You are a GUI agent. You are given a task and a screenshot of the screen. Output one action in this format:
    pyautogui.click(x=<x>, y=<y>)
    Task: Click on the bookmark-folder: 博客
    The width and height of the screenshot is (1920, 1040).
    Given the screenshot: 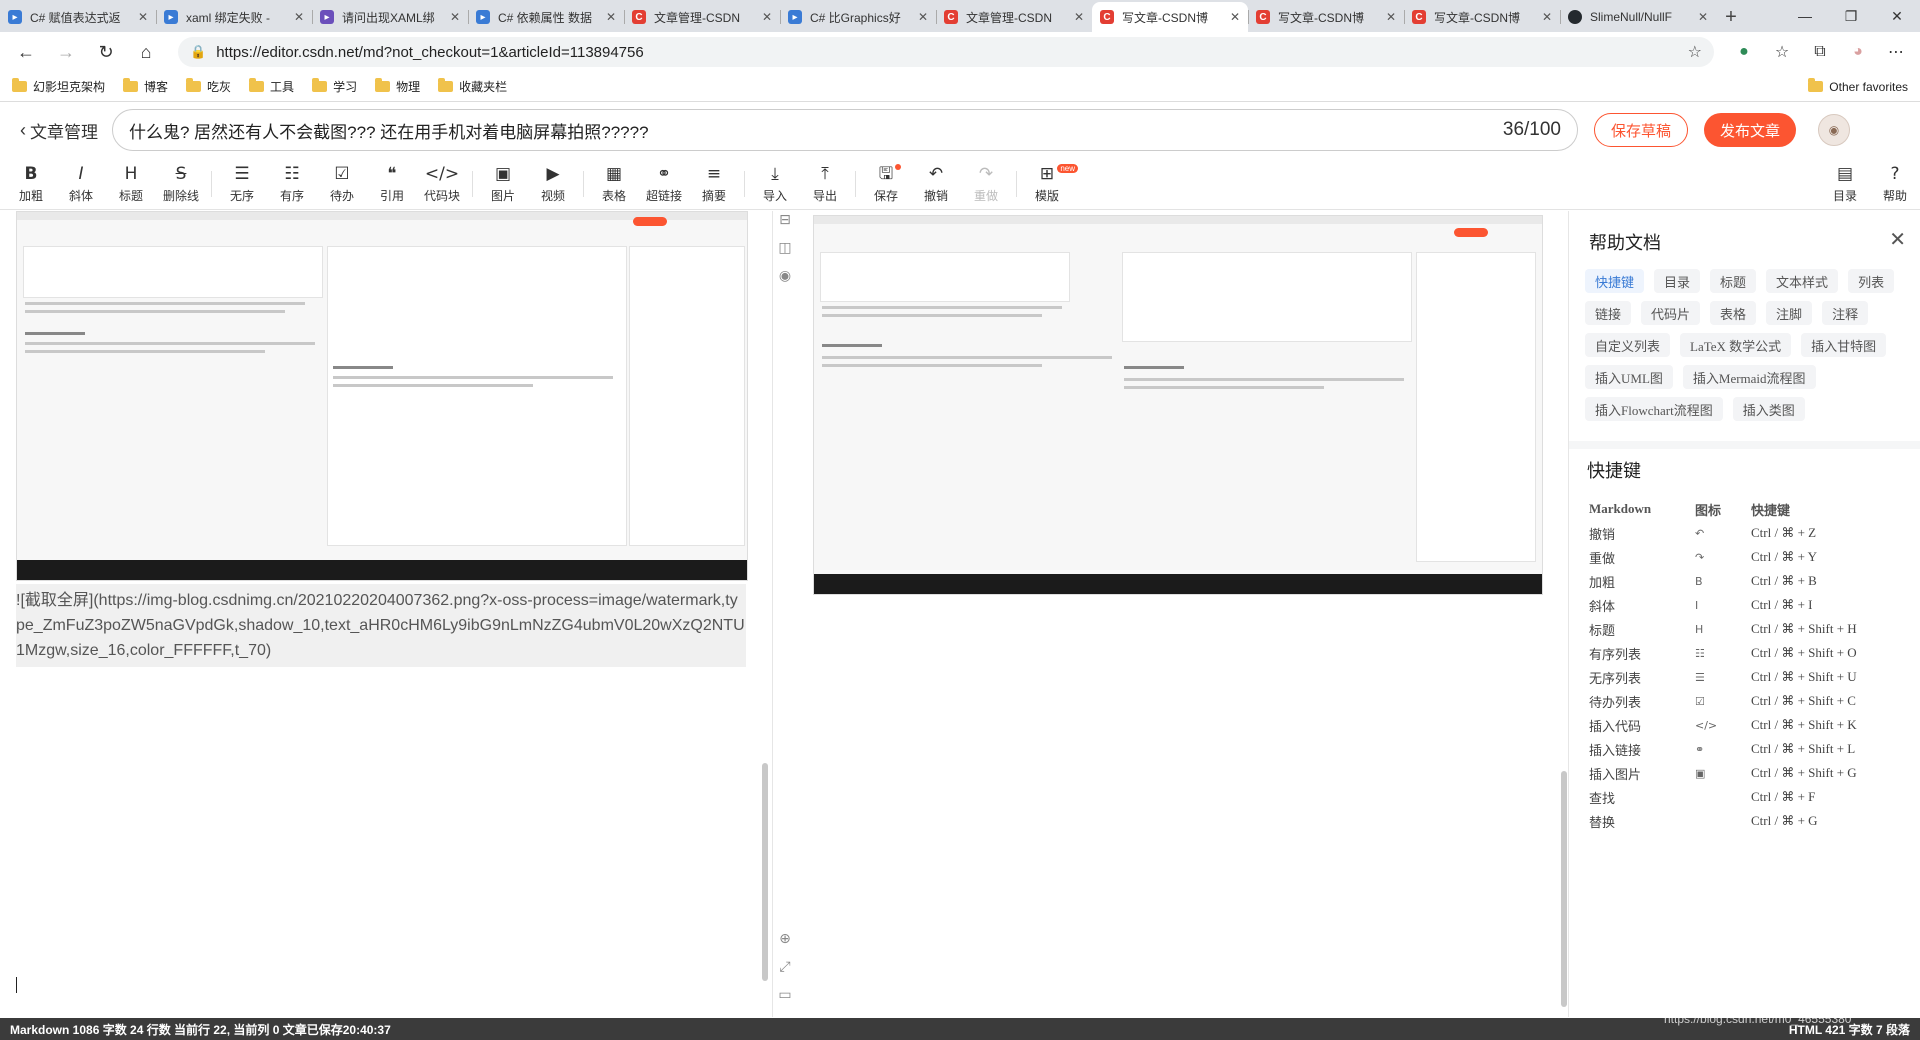 What is the action you would take?
    pyautogui.click(x=145, y=86)
    